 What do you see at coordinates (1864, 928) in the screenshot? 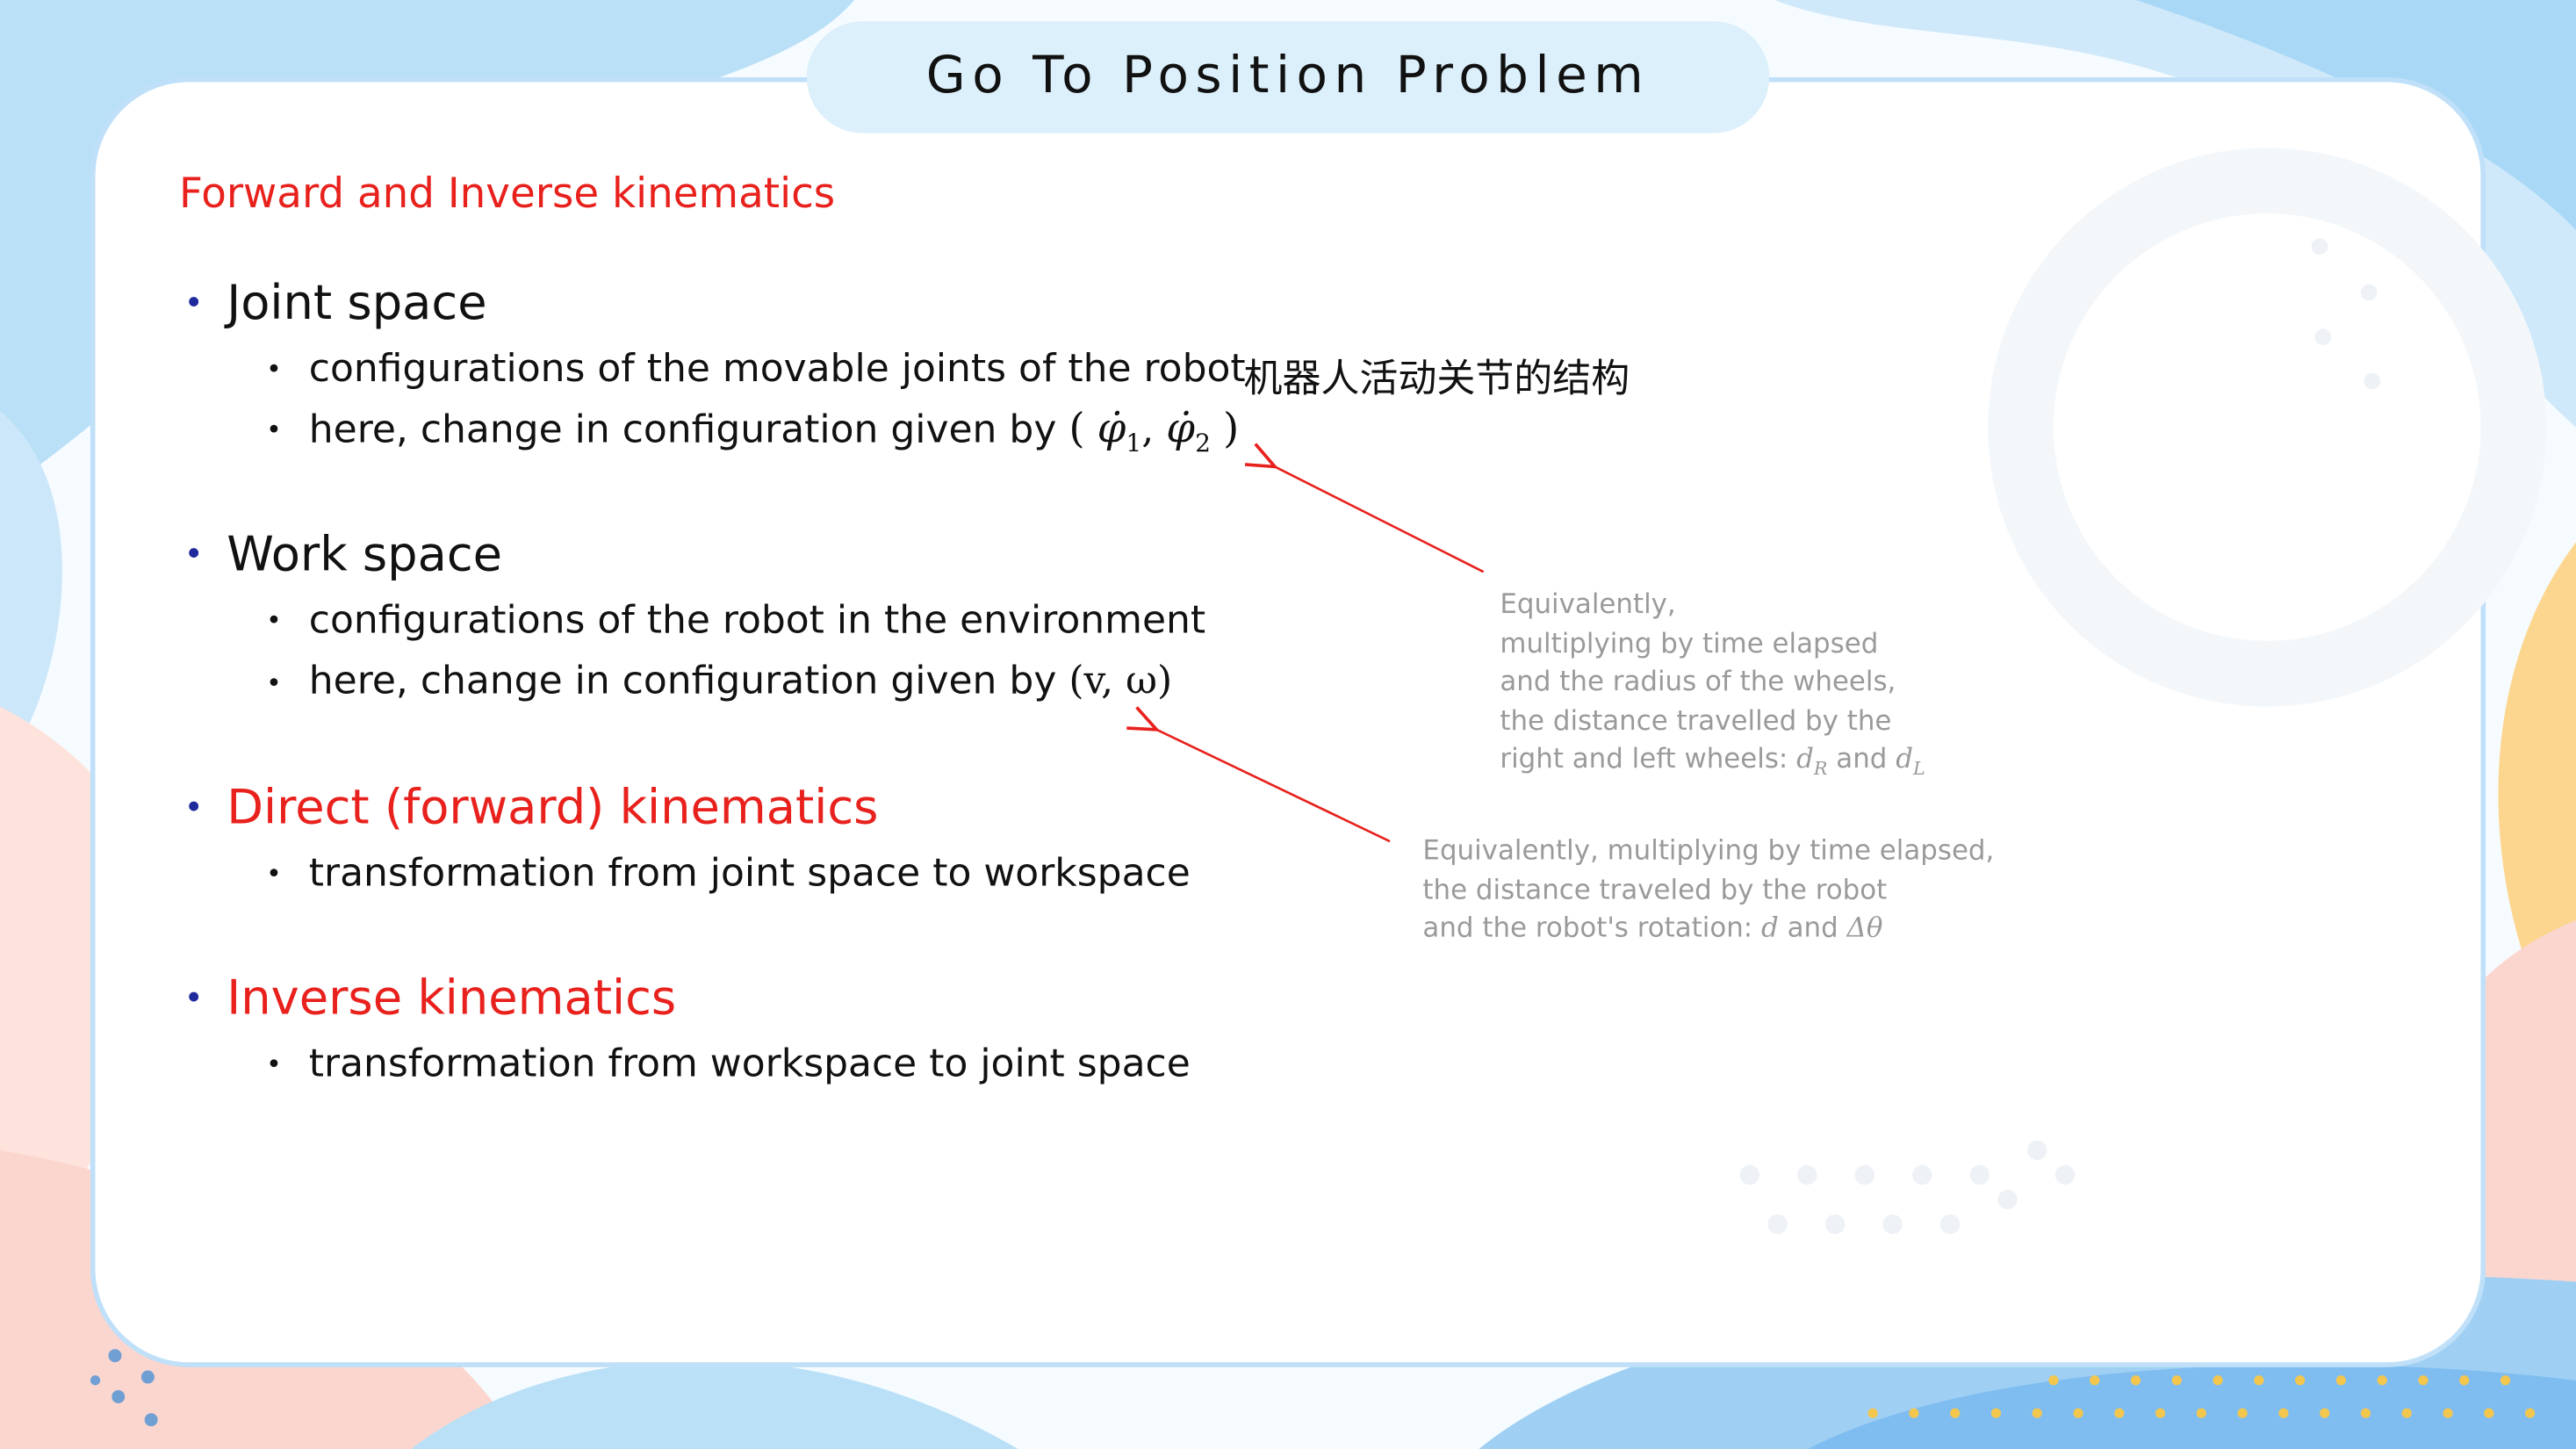
I see `math-delta-theta: Δθ` at bounding box center [1864, 928].